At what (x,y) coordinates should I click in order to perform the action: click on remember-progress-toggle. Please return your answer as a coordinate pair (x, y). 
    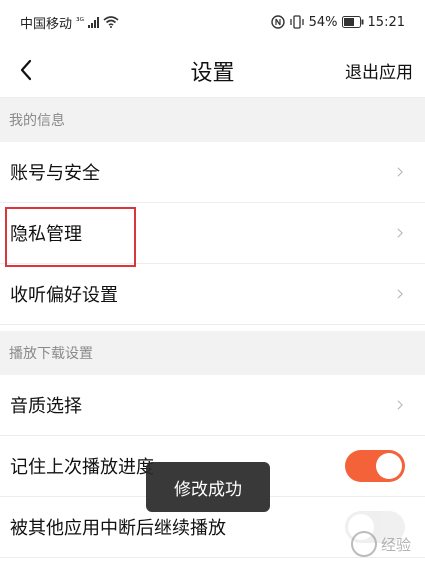
    Looking at the image, I should click on (375, 466).